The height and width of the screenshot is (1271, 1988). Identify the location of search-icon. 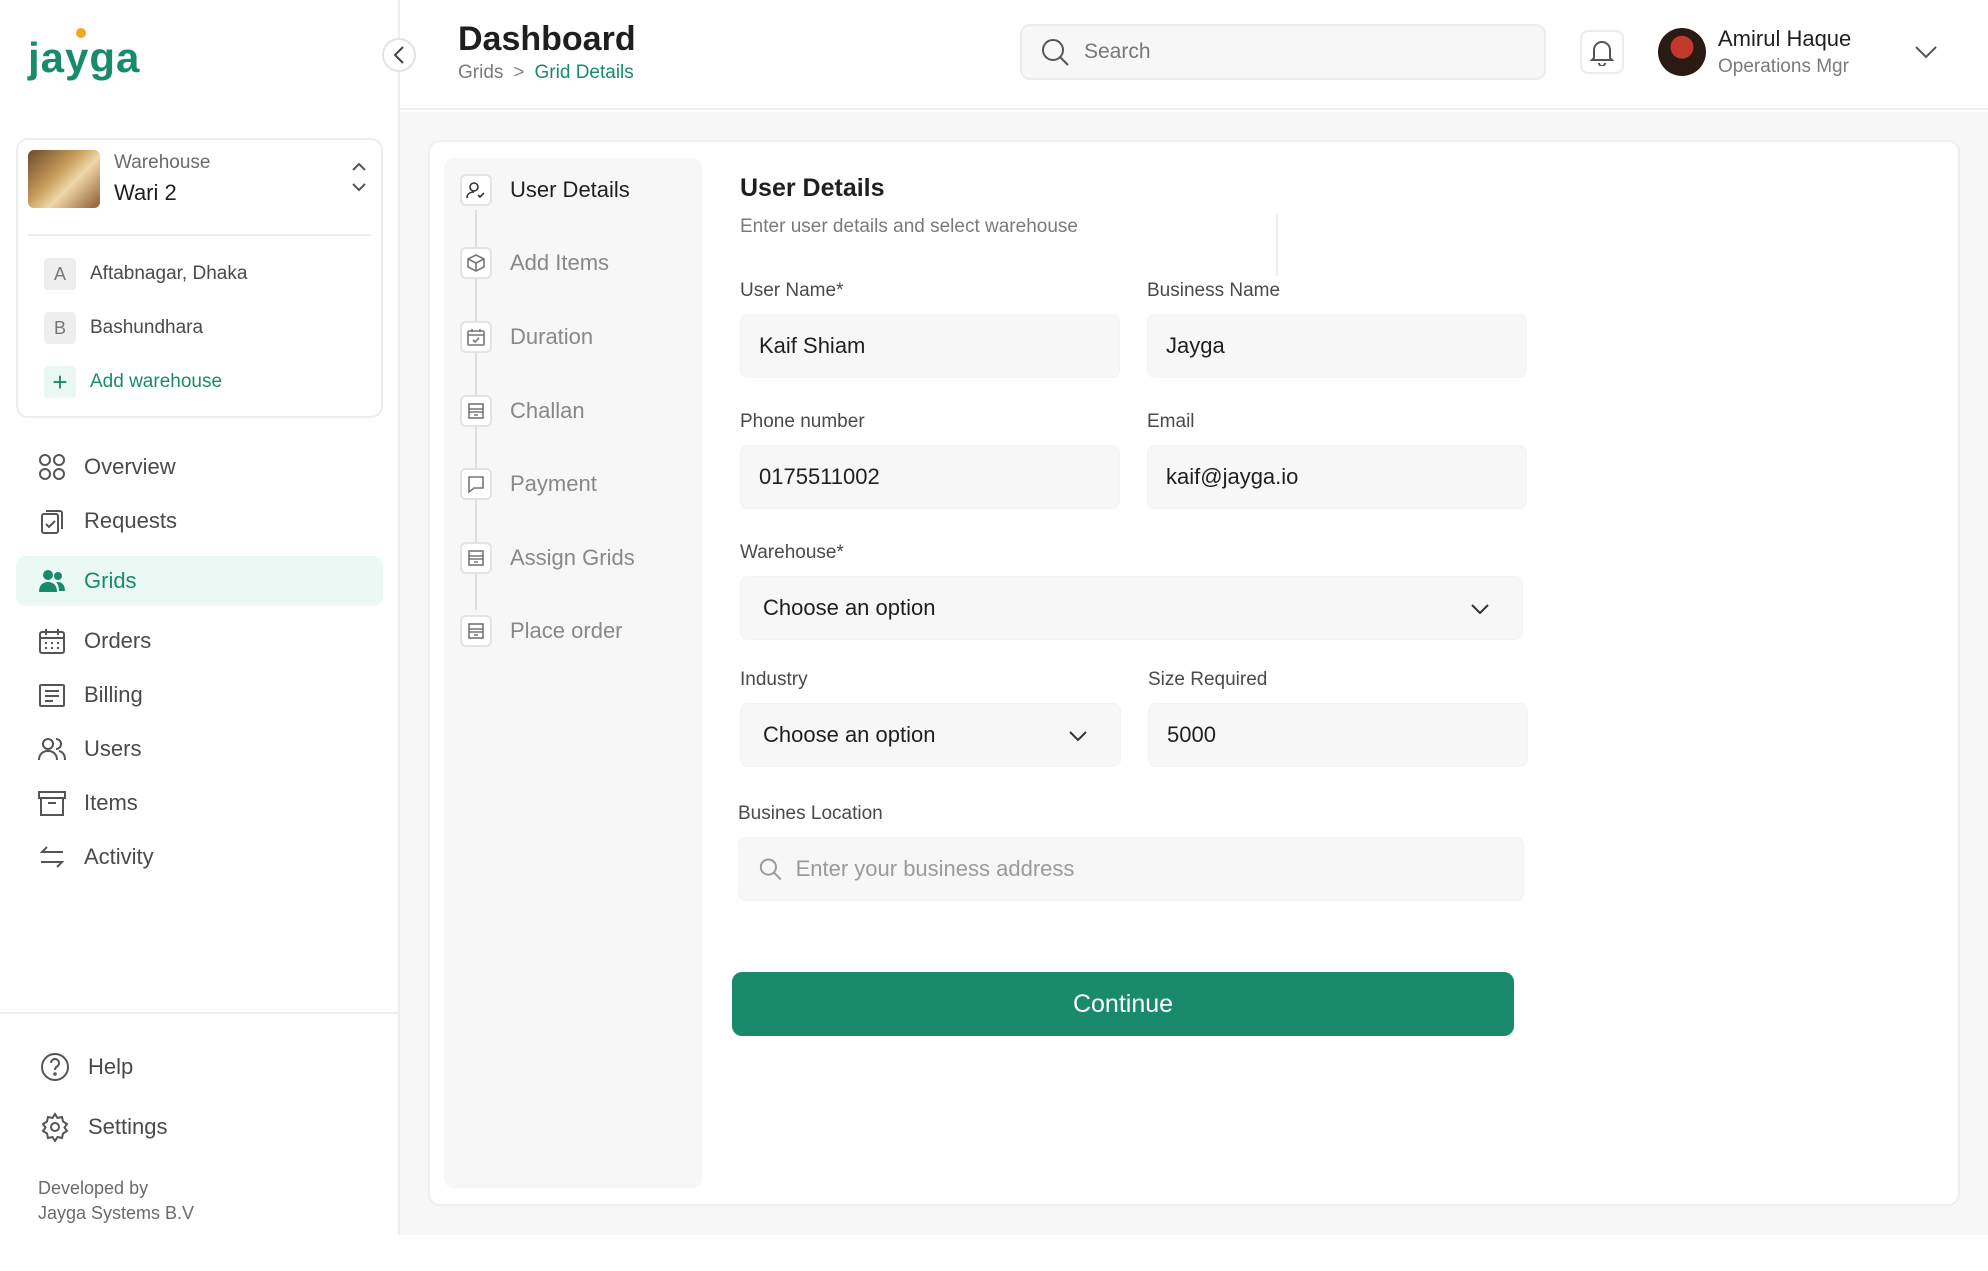
(1055, 52).